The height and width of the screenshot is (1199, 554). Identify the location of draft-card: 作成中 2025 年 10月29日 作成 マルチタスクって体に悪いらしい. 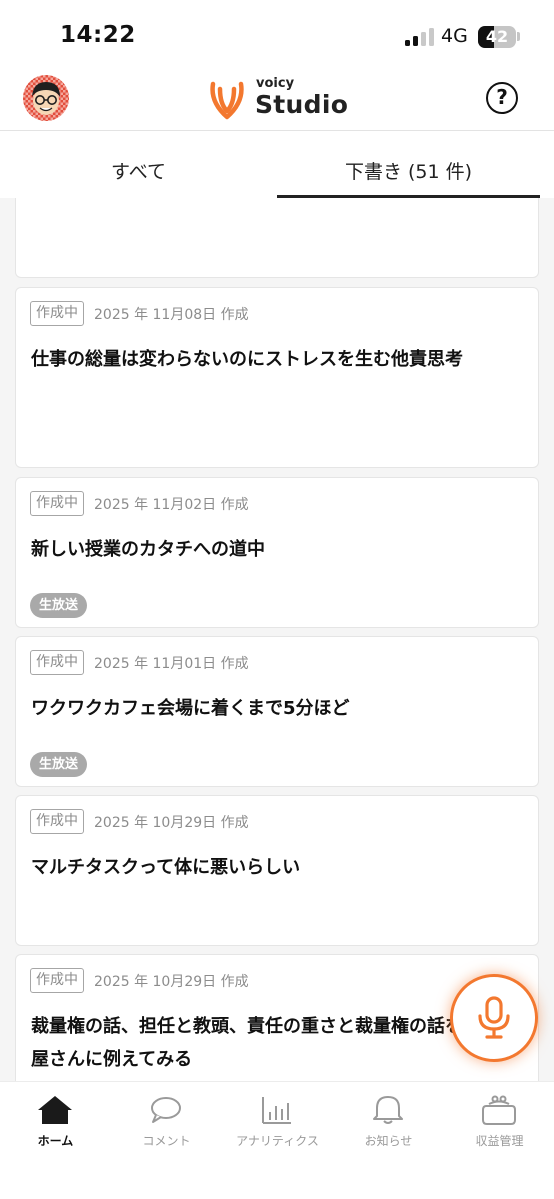
(277, 870).